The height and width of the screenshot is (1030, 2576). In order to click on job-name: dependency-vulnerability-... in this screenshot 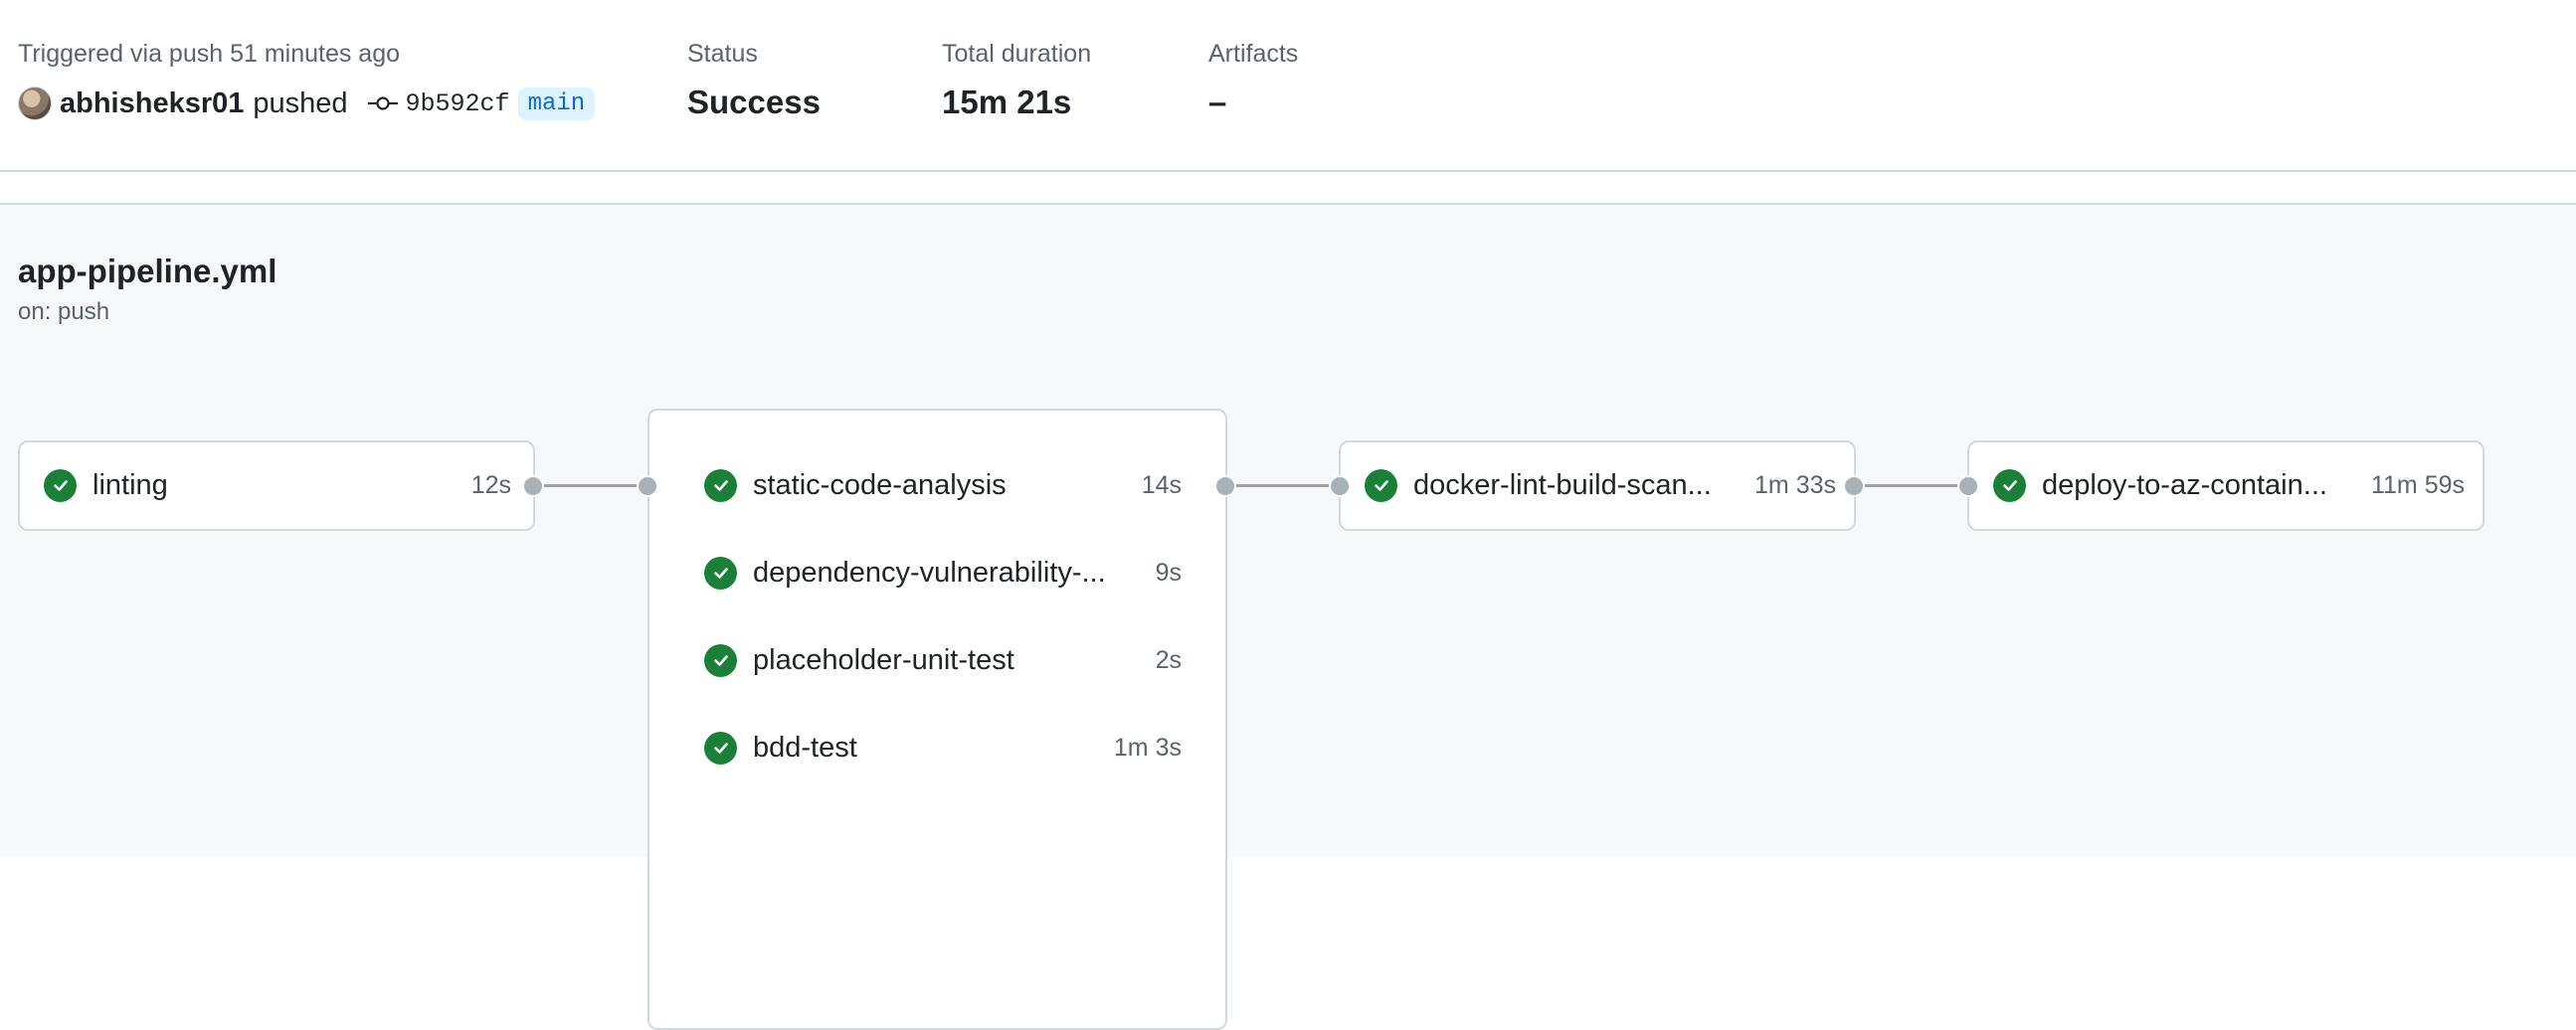, I will do `click(929, 572)`.